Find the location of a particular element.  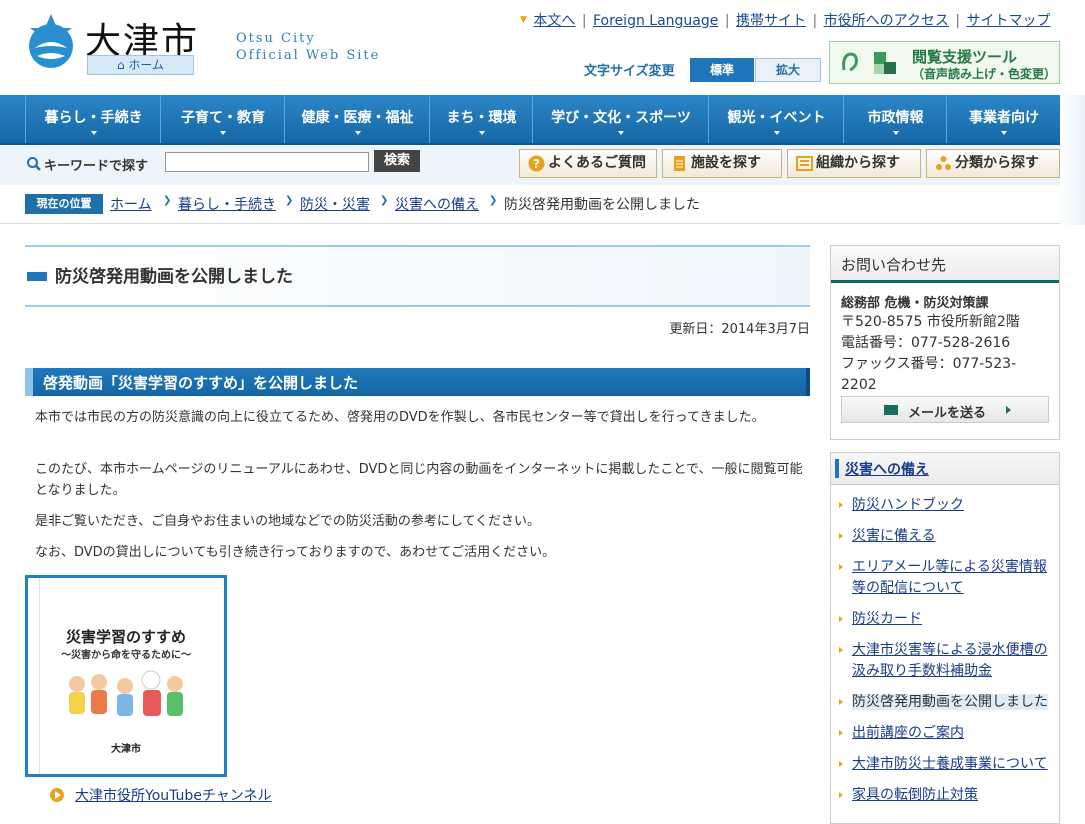

related-item: 出前講座のご案内 is located at coordinates (946, 733).